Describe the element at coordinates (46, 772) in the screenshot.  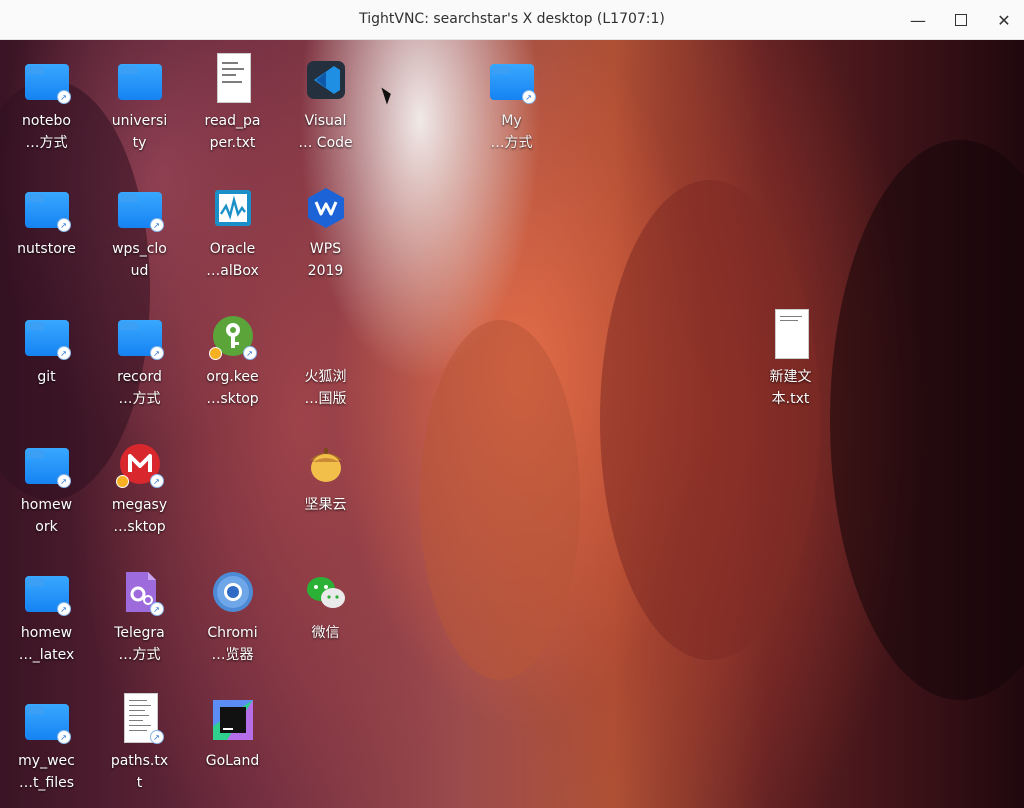
I see `desktop-icon-label: my_wec …t_files` at that location.